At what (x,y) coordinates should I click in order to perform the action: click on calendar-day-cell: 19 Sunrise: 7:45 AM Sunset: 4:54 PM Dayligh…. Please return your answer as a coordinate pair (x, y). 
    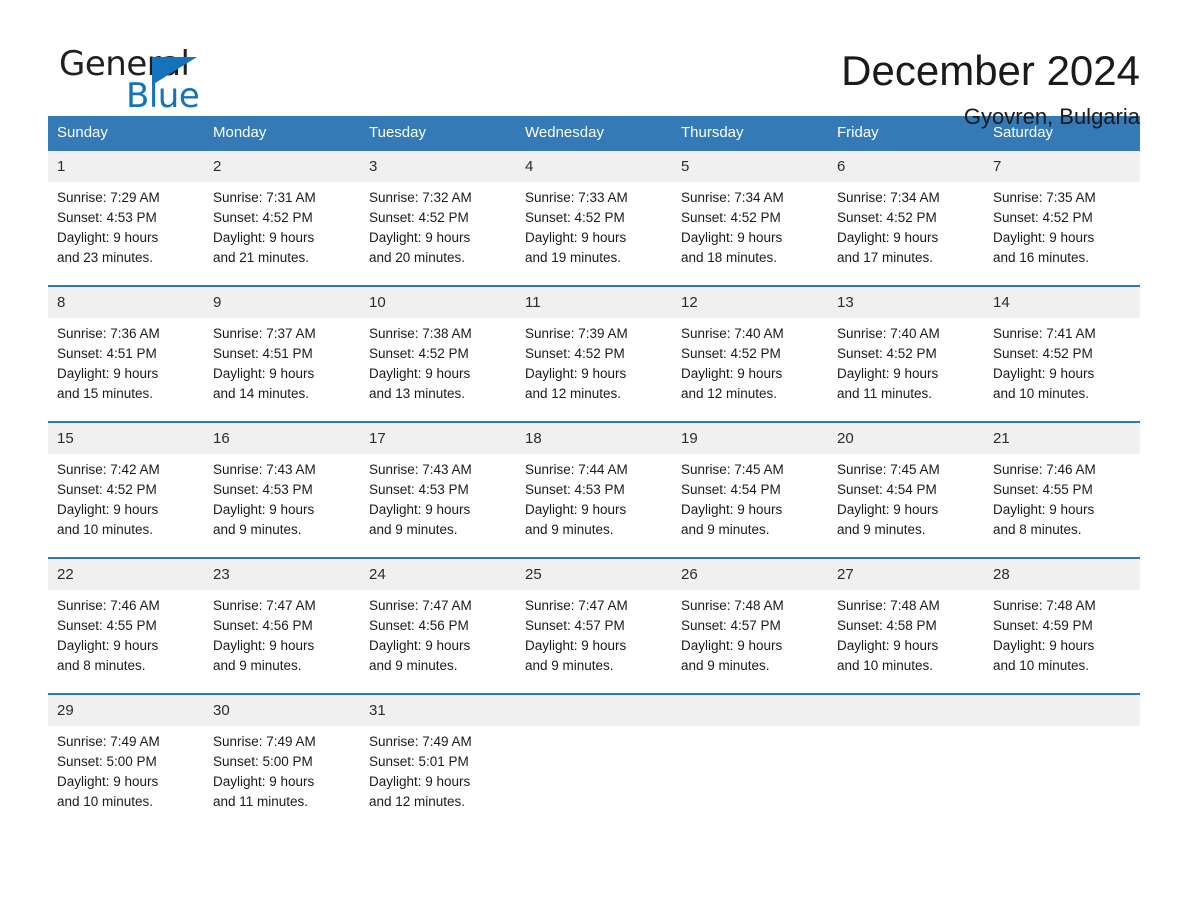
    Looking at the image, I should click on (750, 489).